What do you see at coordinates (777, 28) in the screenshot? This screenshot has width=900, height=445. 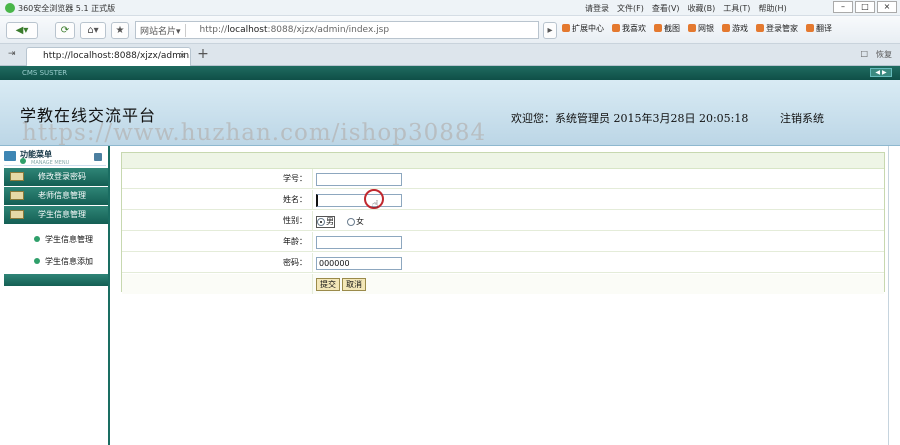 I see `toolbar-login-manager: 登录管家` at bounding box center [777, 28].